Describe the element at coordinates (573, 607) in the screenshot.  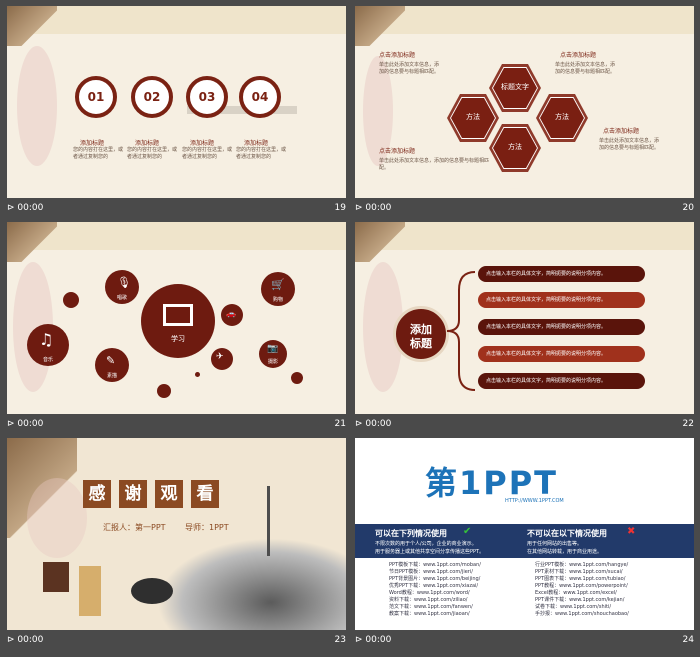
I see `link-row: 试卷下载：www.1ppt.com/shiti/` at that location.